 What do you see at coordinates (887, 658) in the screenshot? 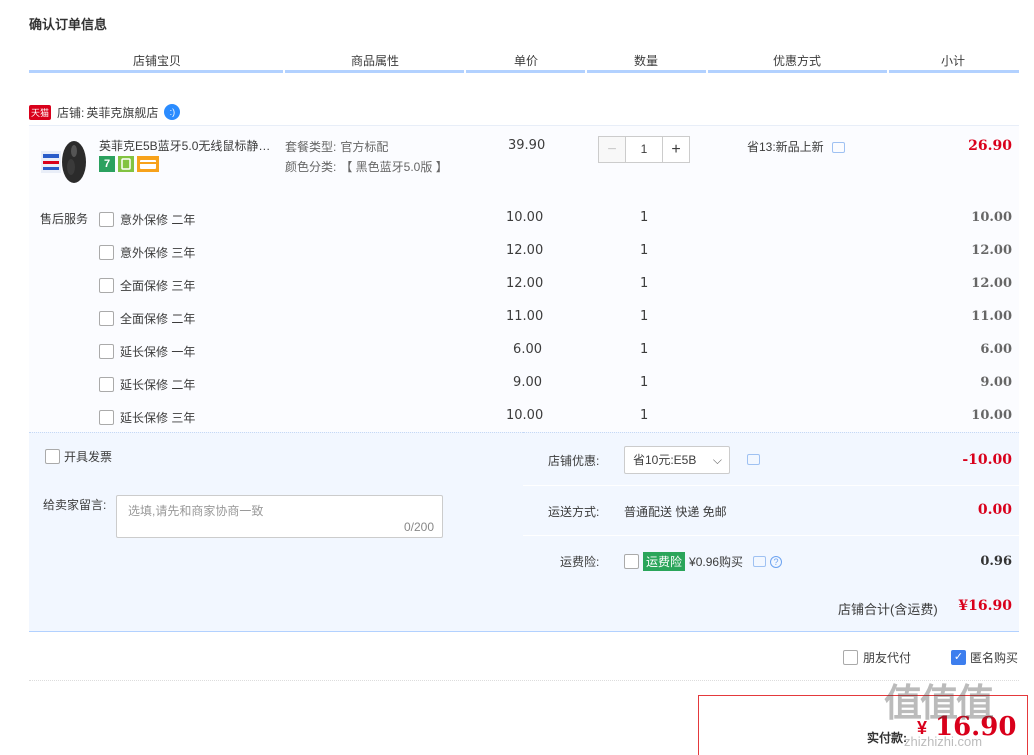
I see `friend-pay-label: 朋友代付` at bounding box center [887, 658].